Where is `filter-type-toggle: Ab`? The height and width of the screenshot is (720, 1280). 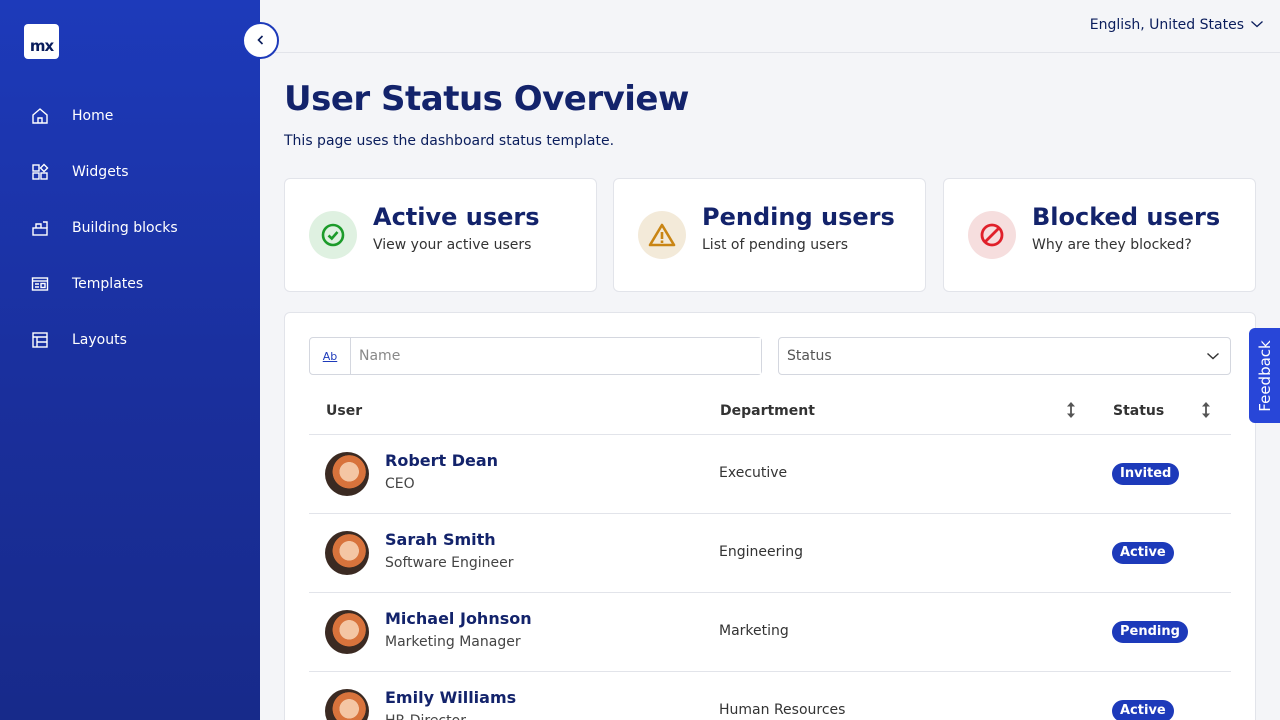 filter-type-toggle: Ab is located at coordinates (330, 356).